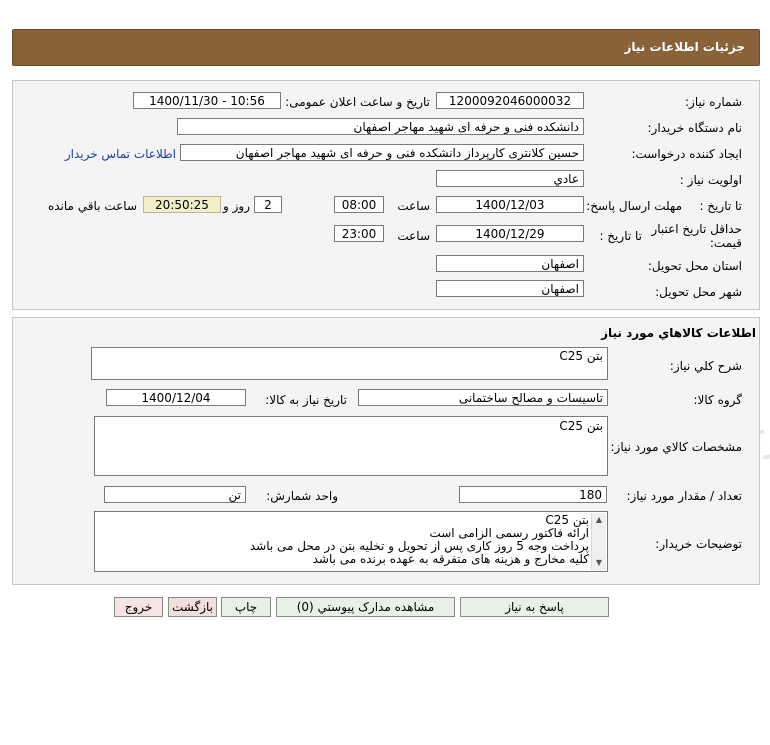 The width and height of the screenshot is (770, 745). What do you see at coordinates (695, 128) in the screenshot?
I see `buyer-org-label: نام دستگاه خريدار:` at bounding box center [695, 128].